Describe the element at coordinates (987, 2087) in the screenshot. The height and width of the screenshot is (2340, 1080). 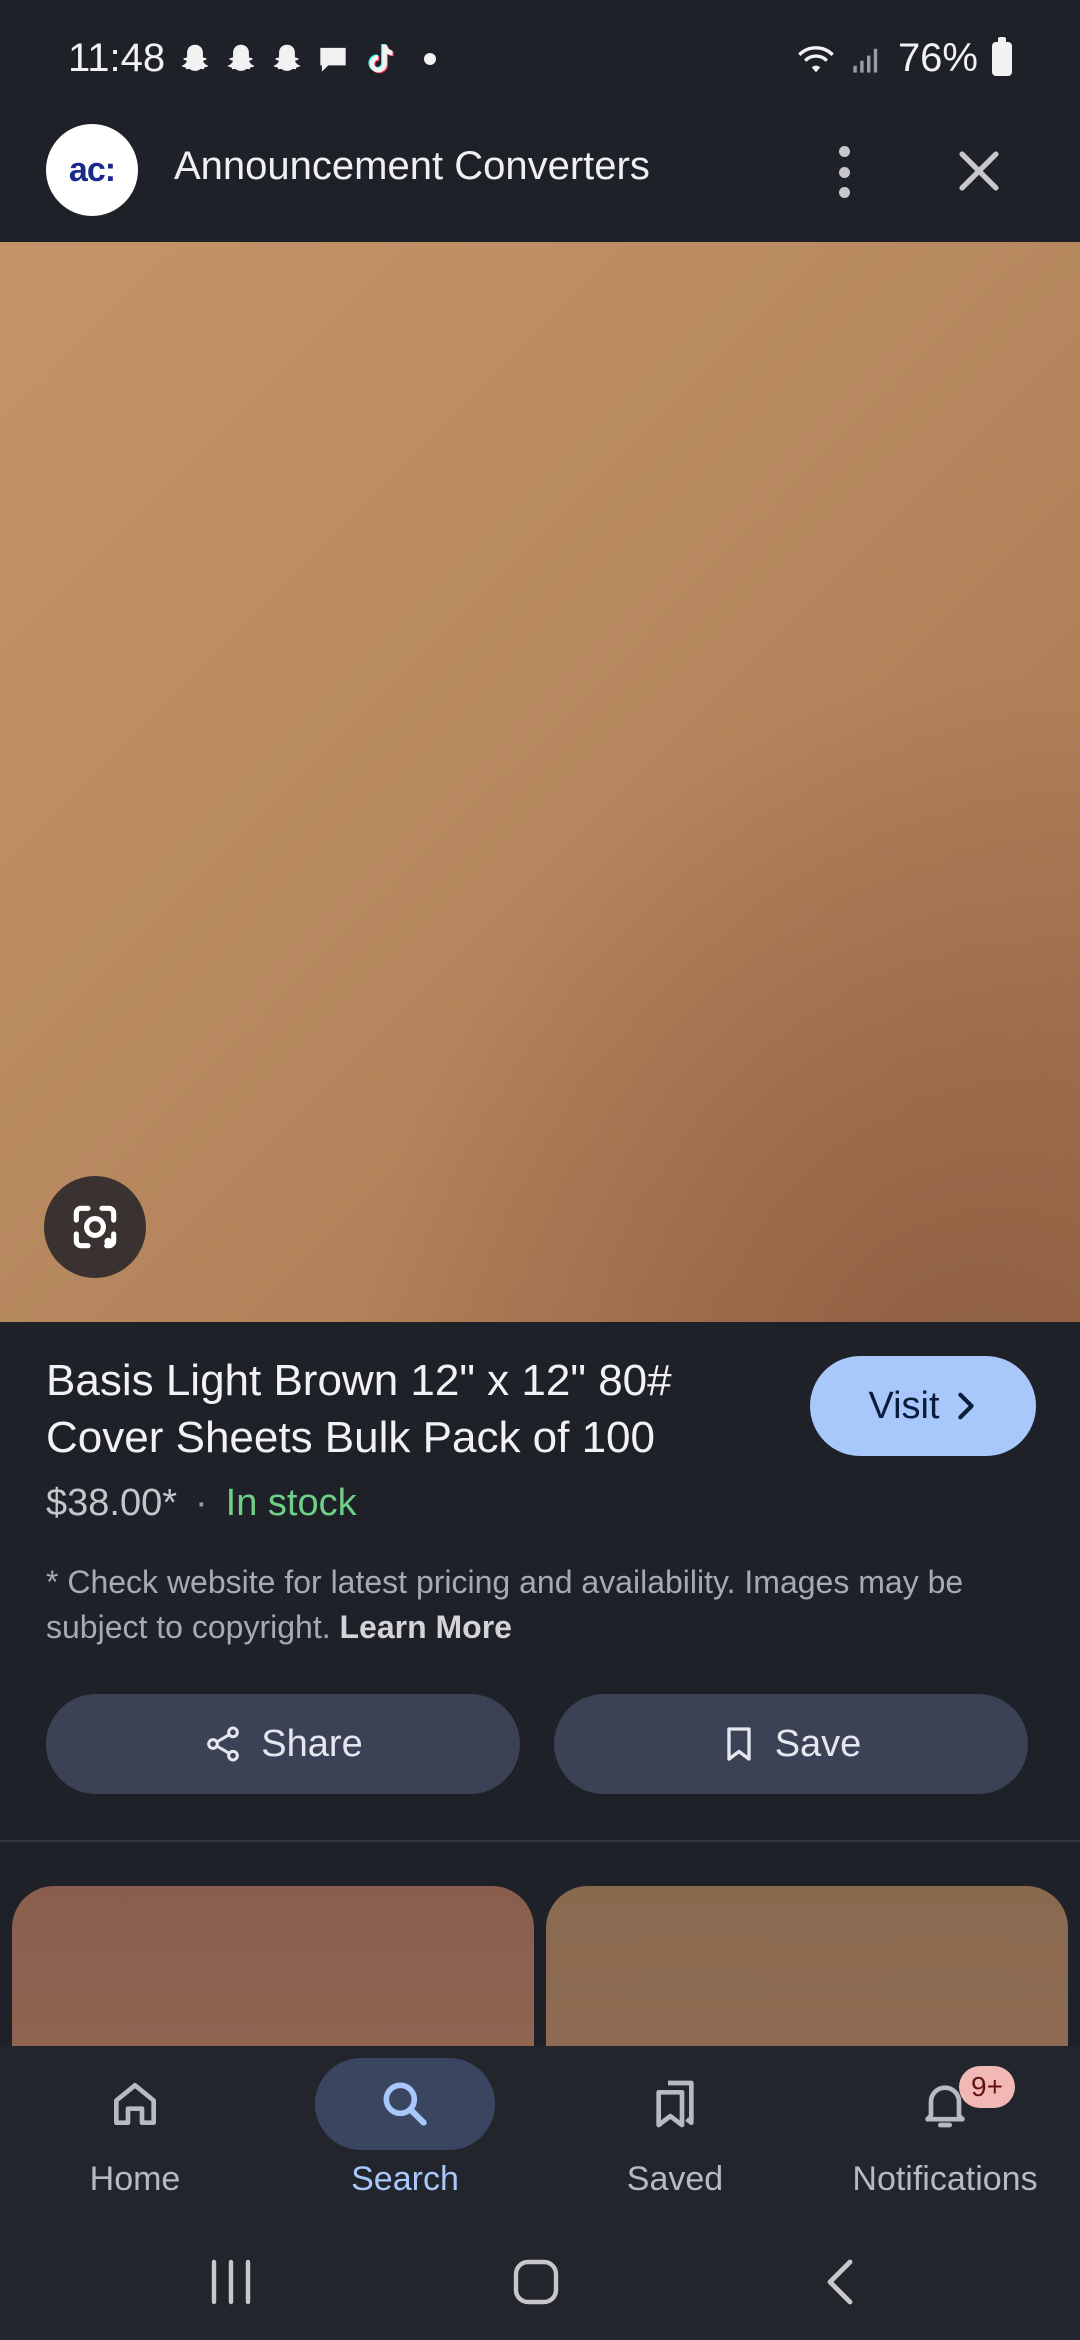
I see `notification-badge: 9+` at that location.